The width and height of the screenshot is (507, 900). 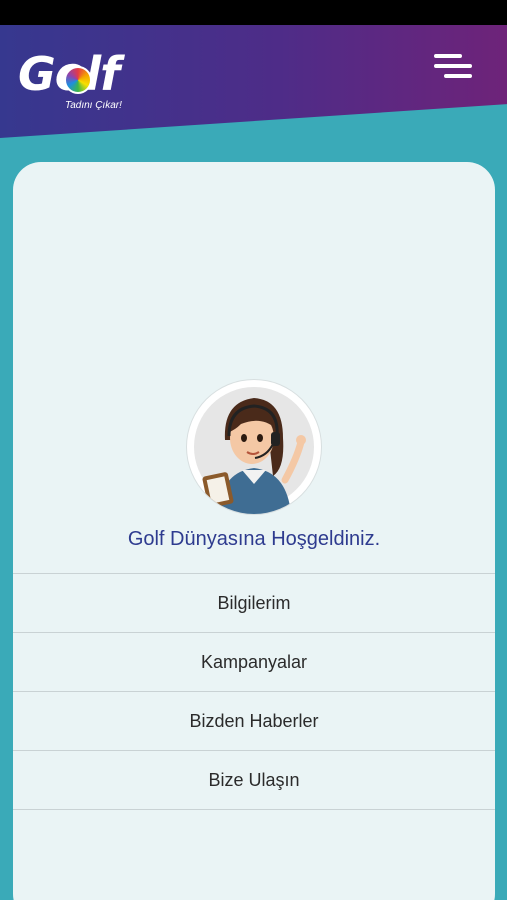 What do you see at coordinates (458, 76) in the screenshot?
I see `menu-line-bottom` at bounding box center [458, 76].